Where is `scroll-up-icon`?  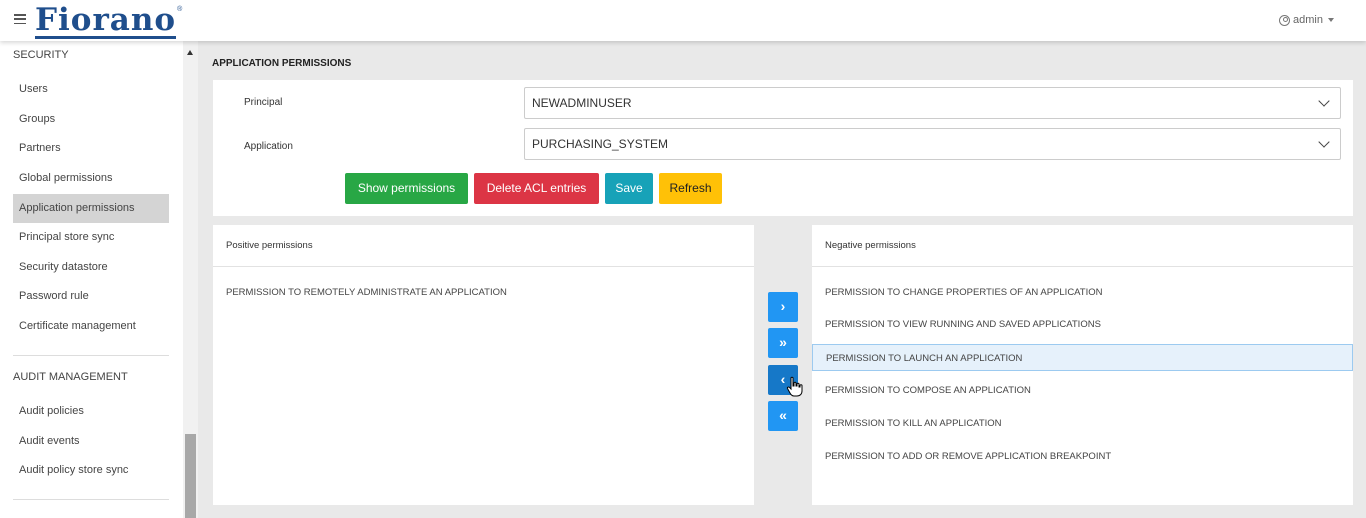 scroll-up-icon is located at coordinates (190, 52).